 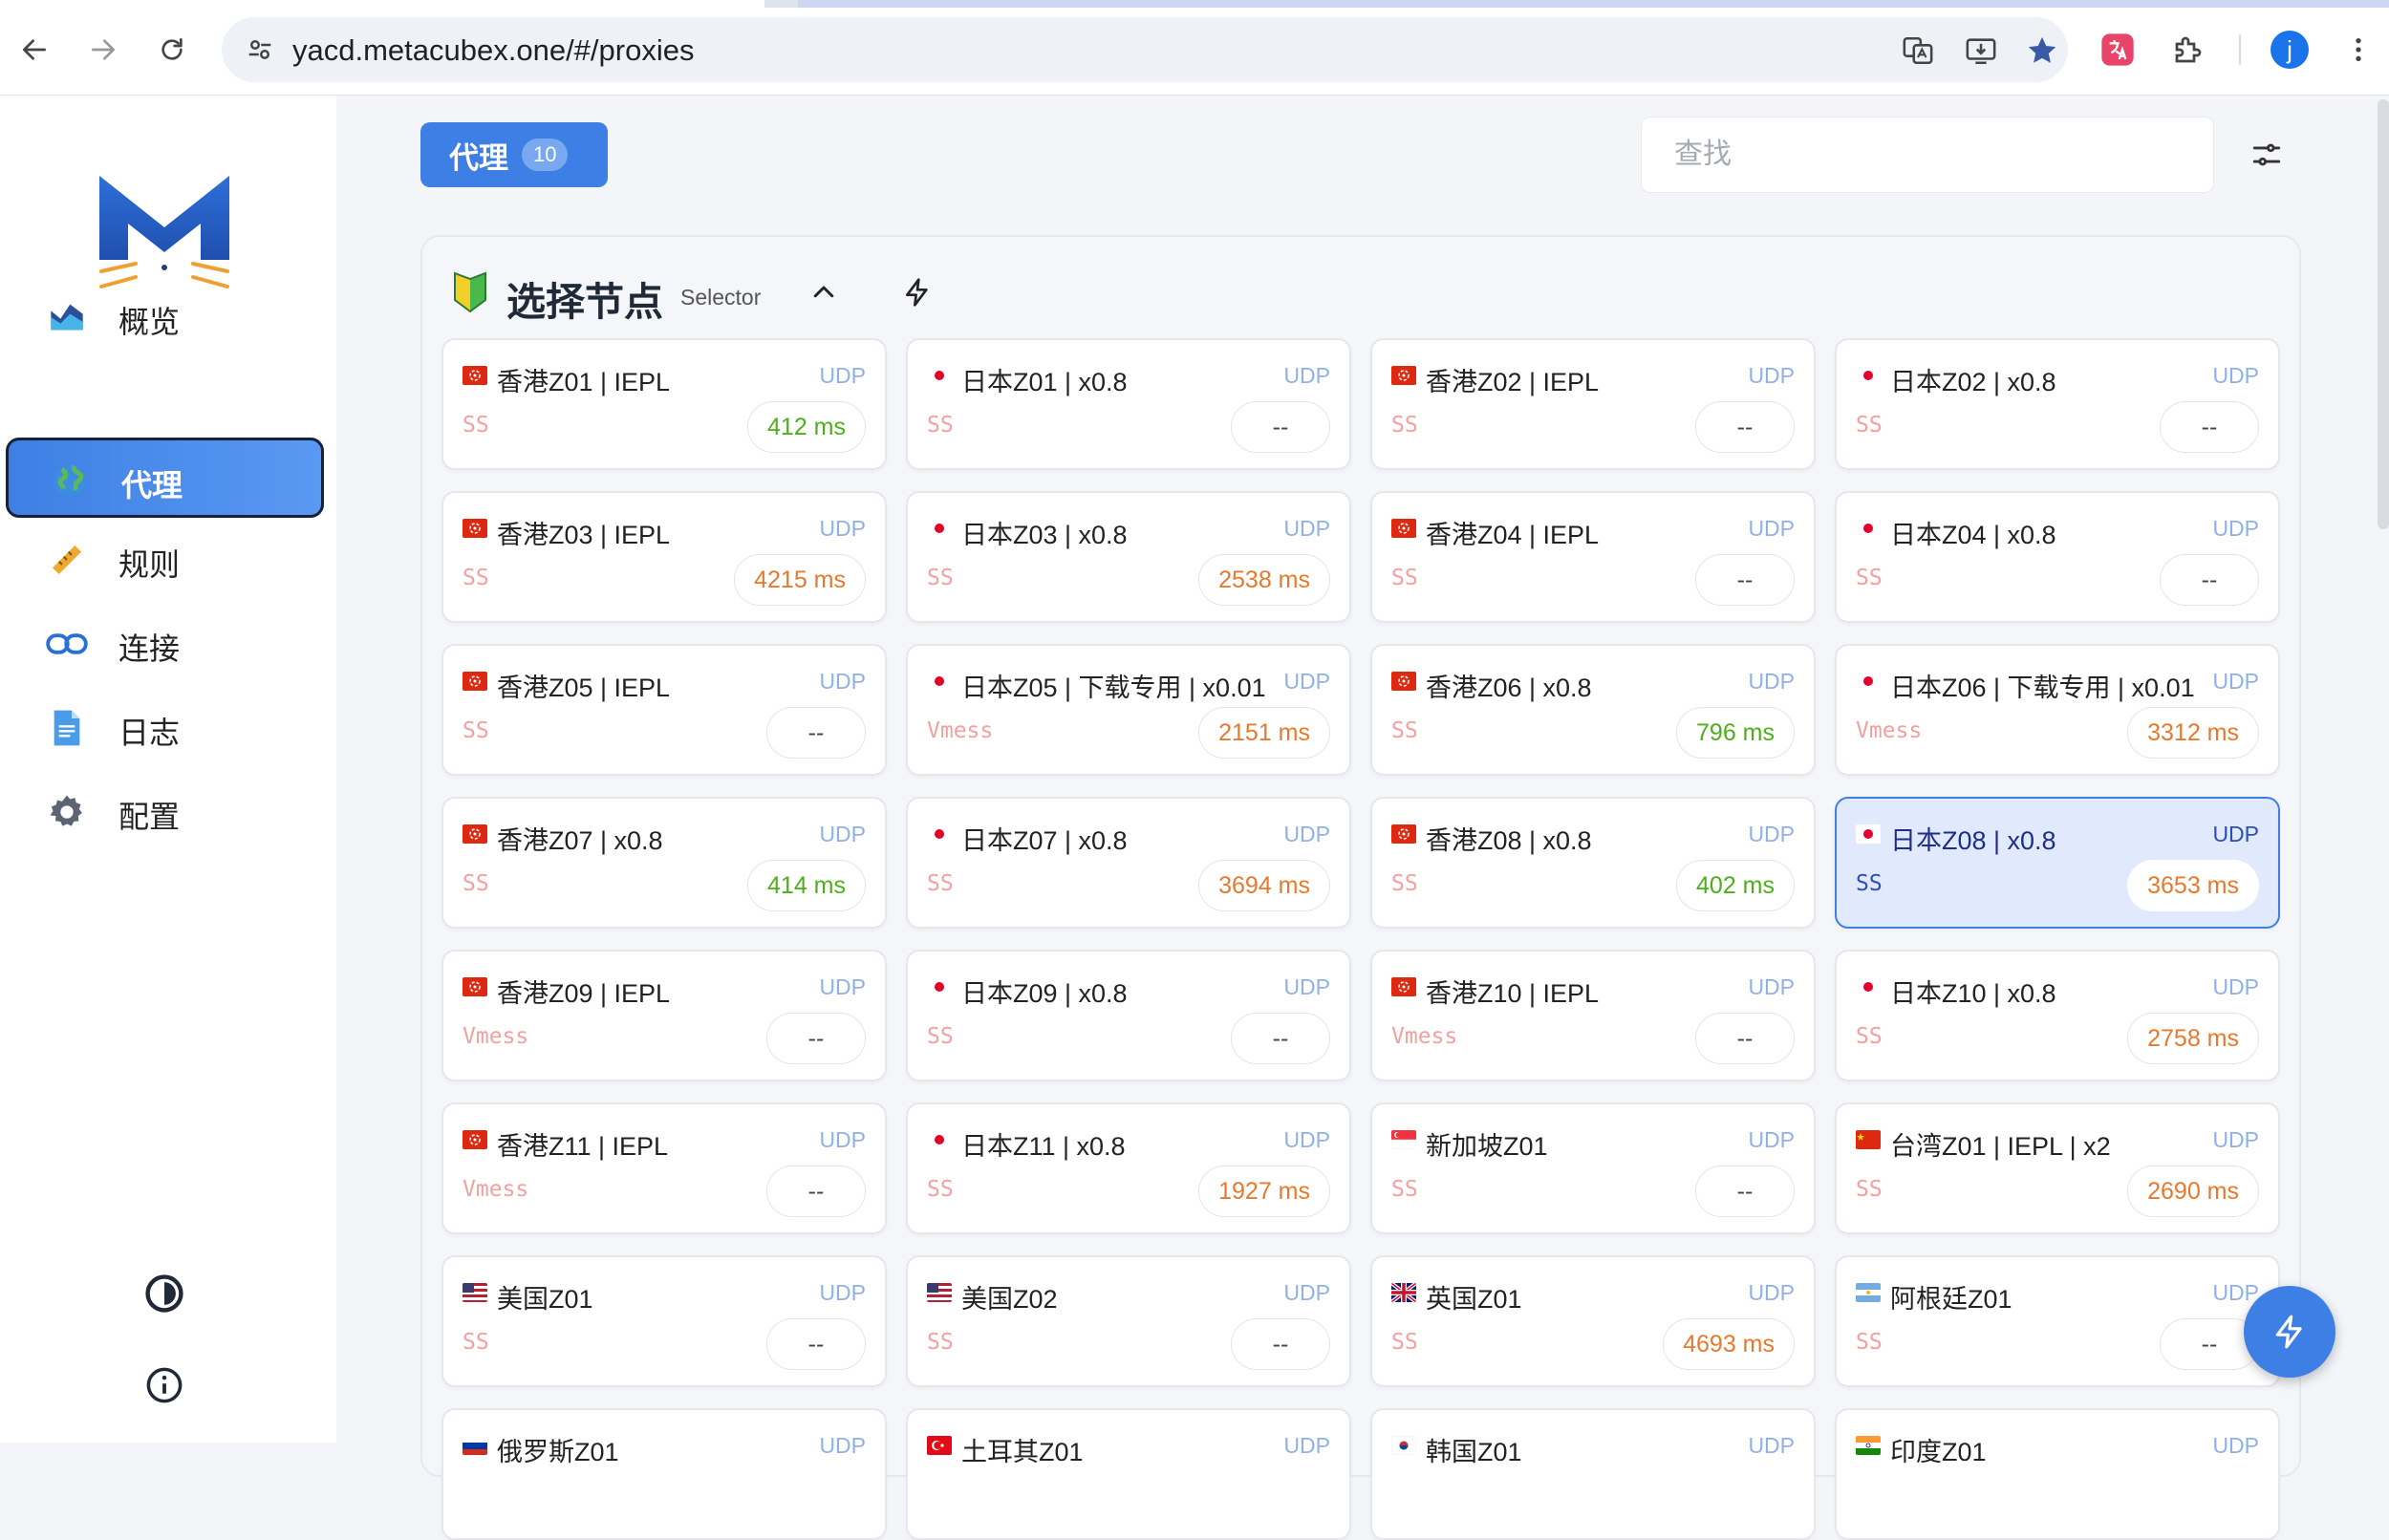 I want to click on proxy-card: 日本Z02 | x0.8 UDP SS --, so click(x=2057, y=404).